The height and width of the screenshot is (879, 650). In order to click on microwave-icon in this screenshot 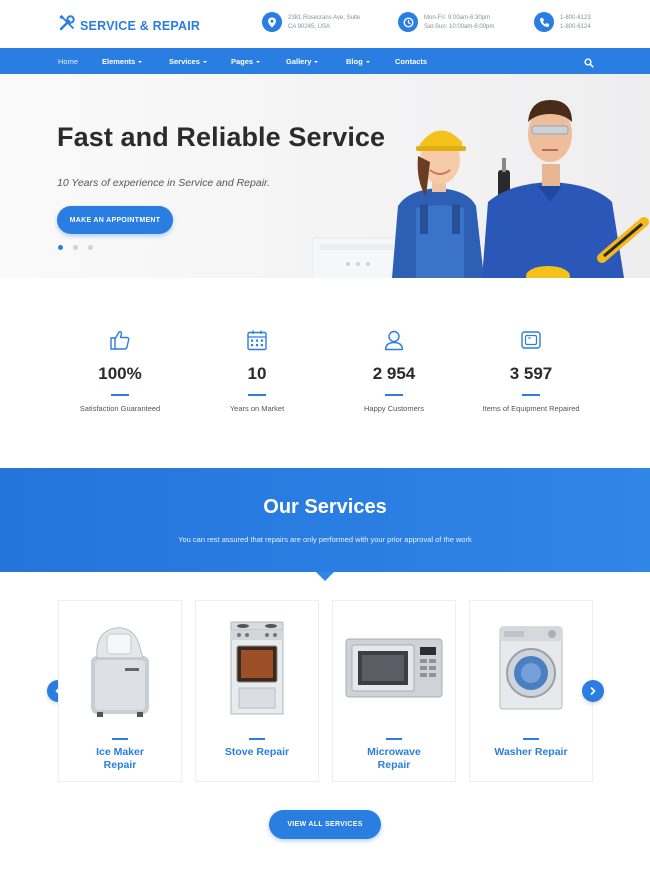, I will do `click(394, 668)`.